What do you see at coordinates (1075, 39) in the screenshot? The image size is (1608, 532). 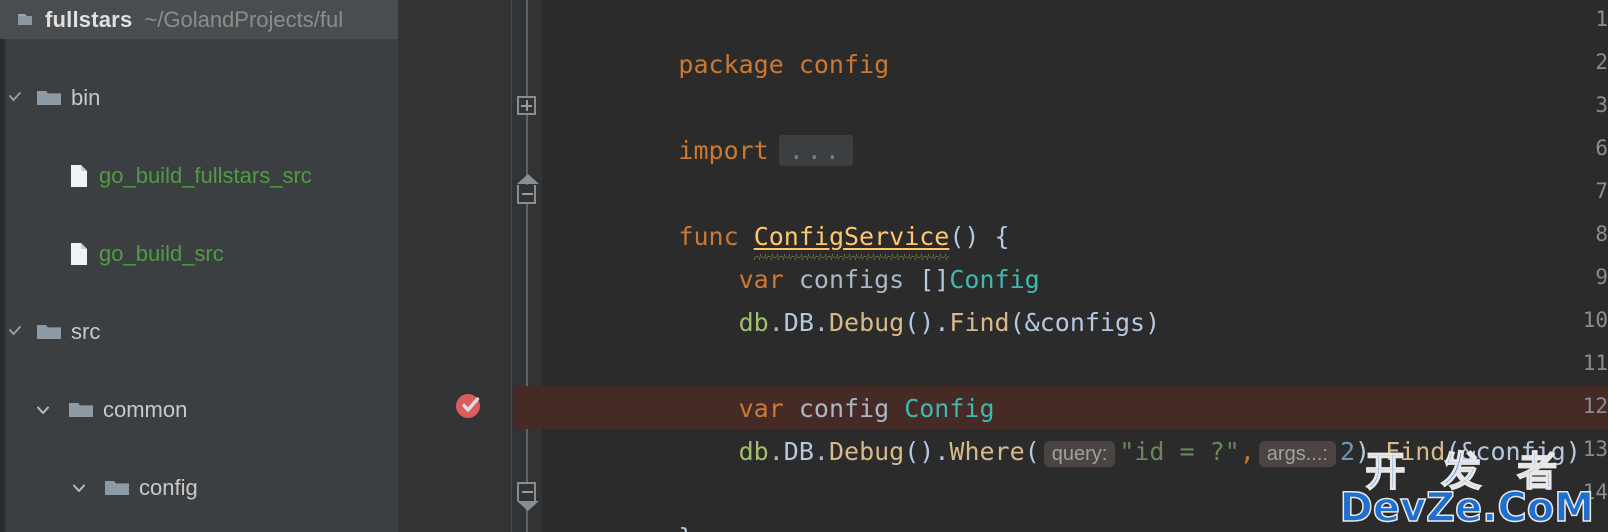 I see `code-line-1: package config` at bounding box center [1075, 39].